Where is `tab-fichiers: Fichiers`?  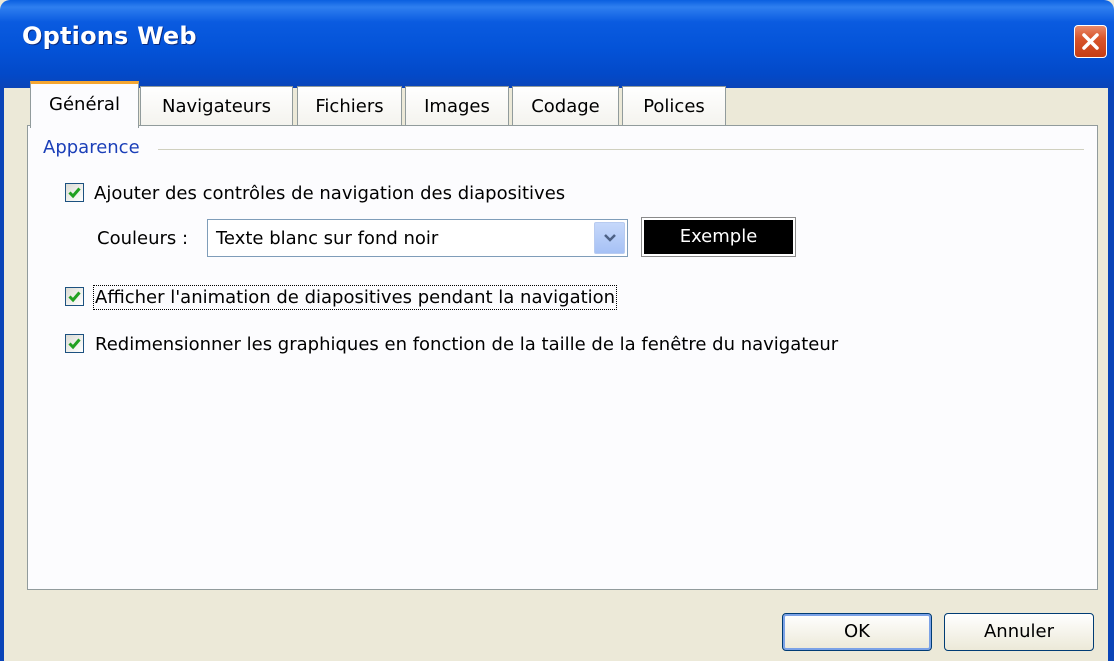
tab-fichiers: Fichiers is located at coordinates (349, 106).